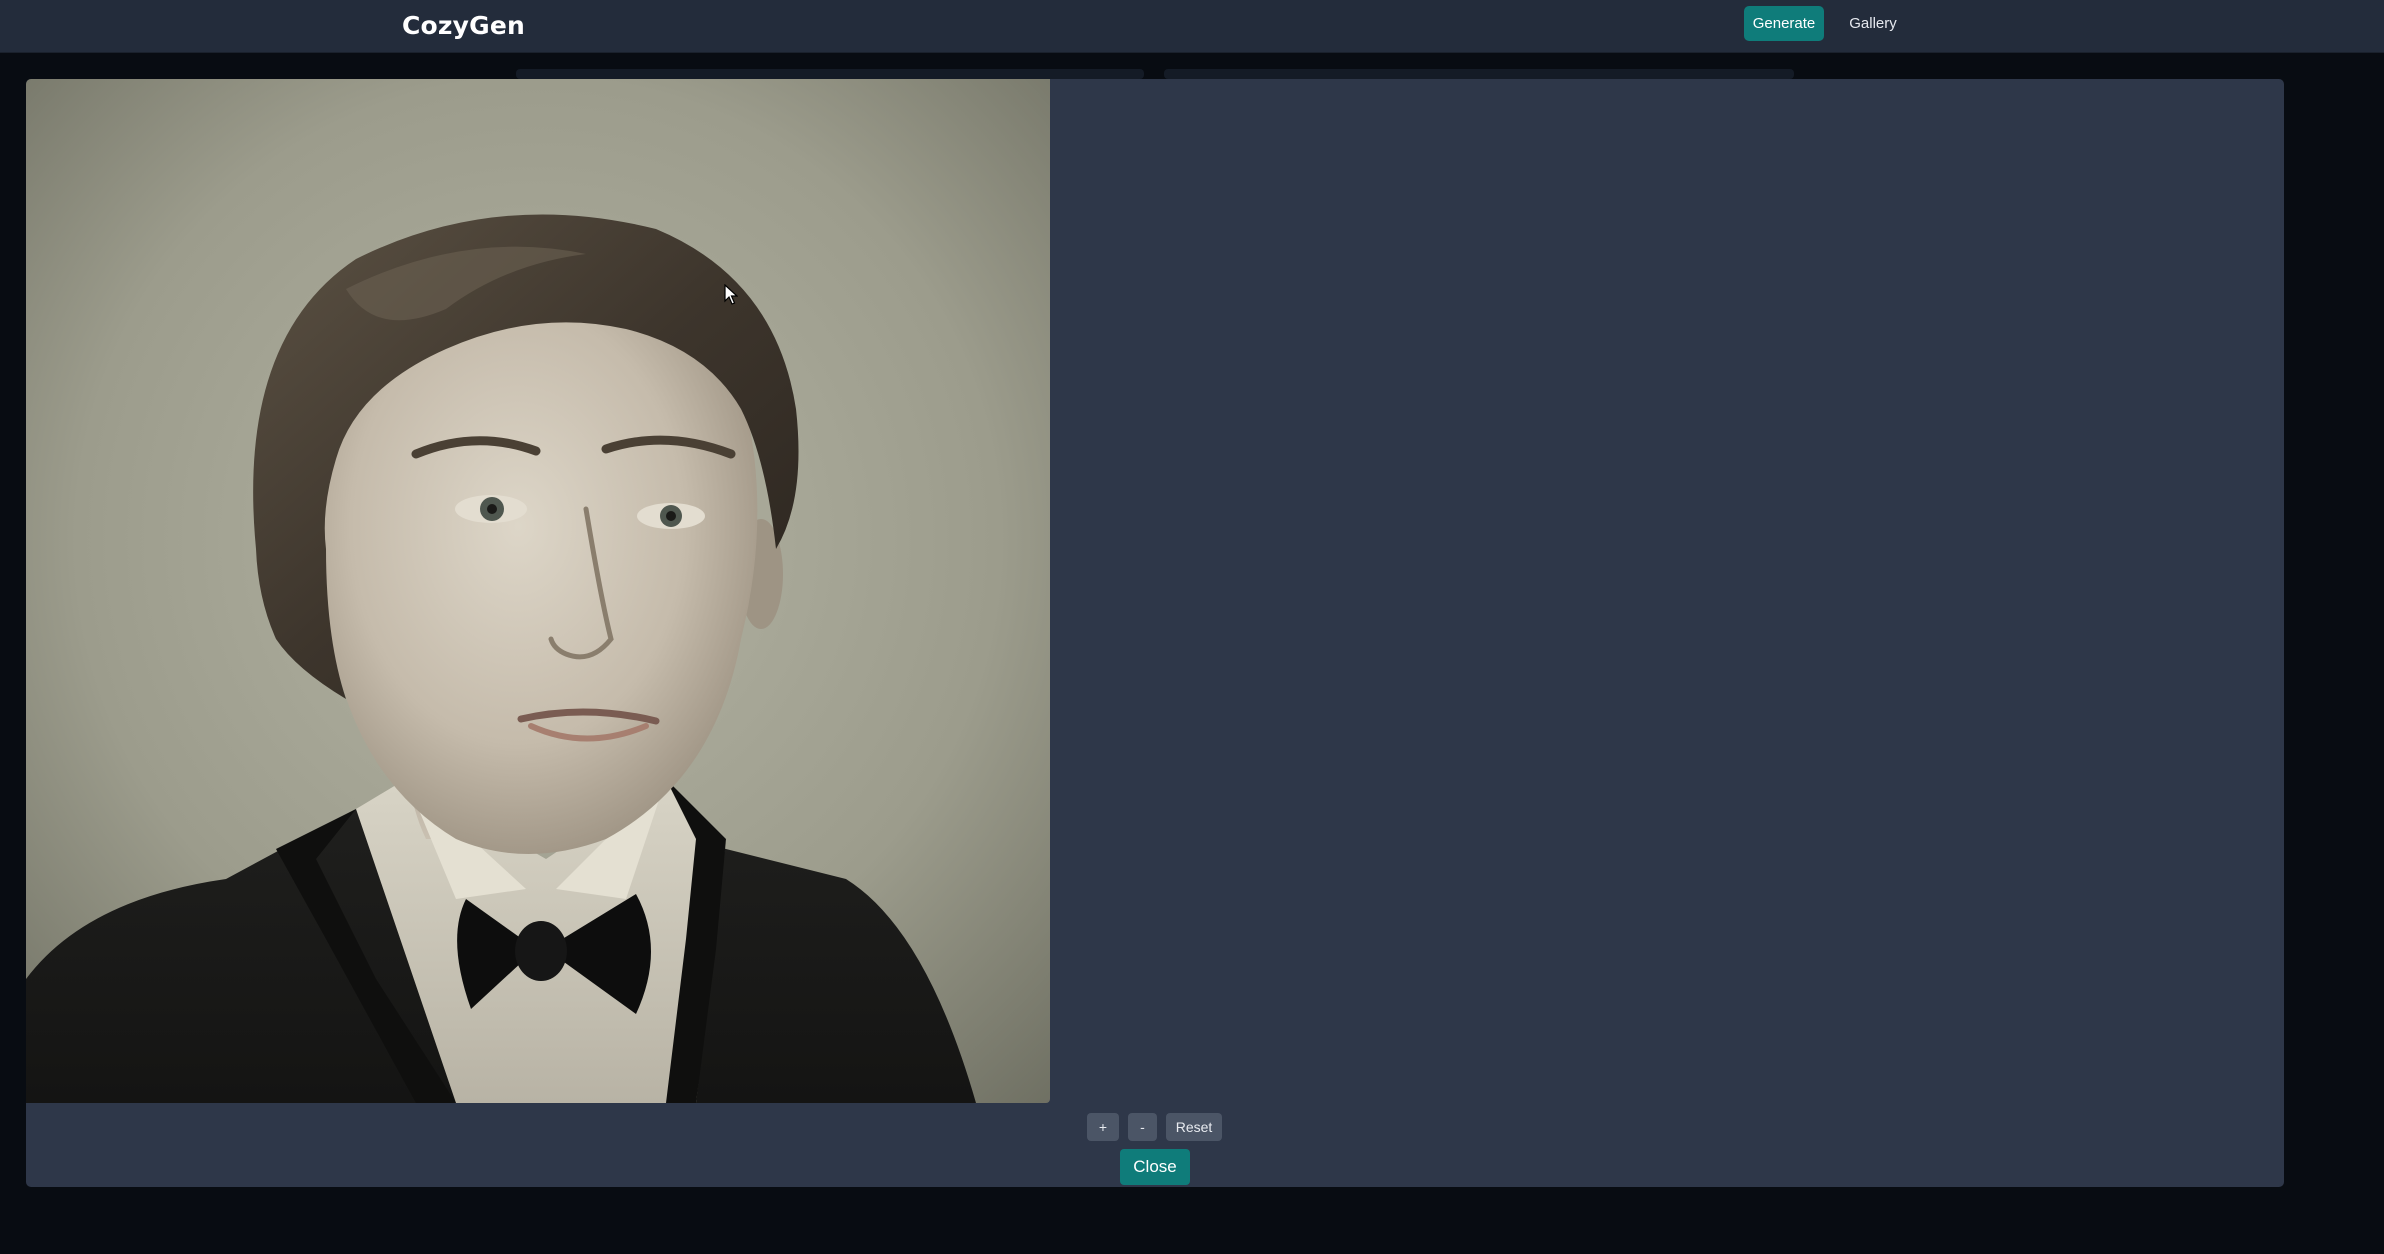  Describe the element at coordinates (731, 297) in the screenshot. I see `mouse-pointer-icon` at that location.